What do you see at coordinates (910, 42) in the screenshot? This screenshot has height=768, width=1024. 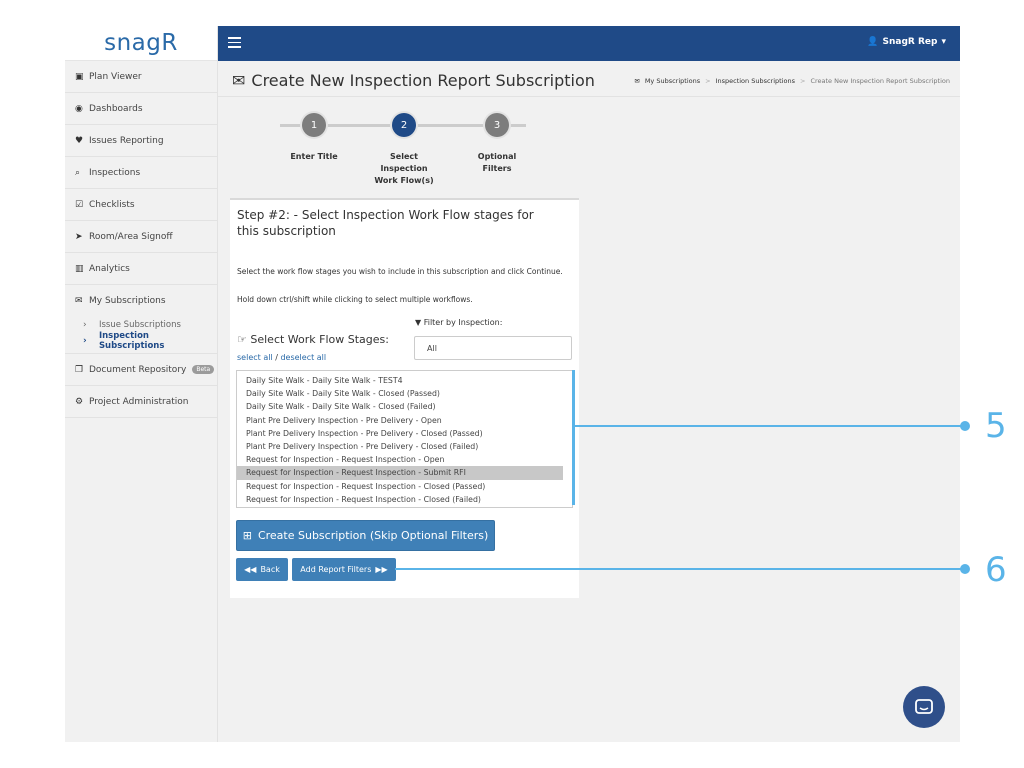 I see `user-name: SnagR Rep` at bounding box center [910, 42].